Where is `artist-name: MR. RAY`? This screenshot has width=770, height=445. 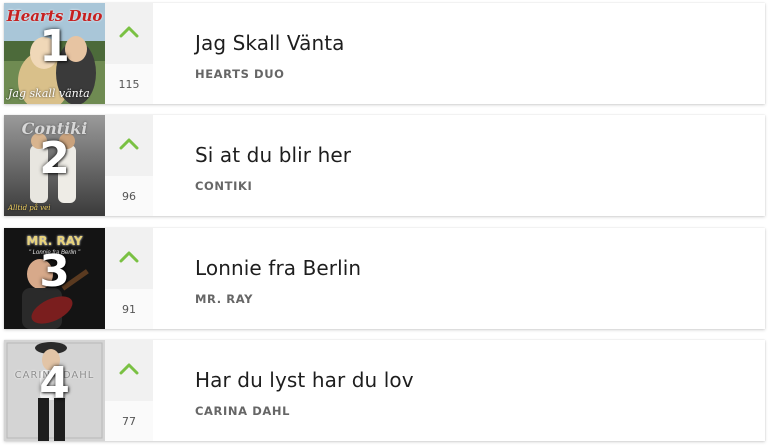 artist-name: MR. RAY is located at coordinates (480, 299).